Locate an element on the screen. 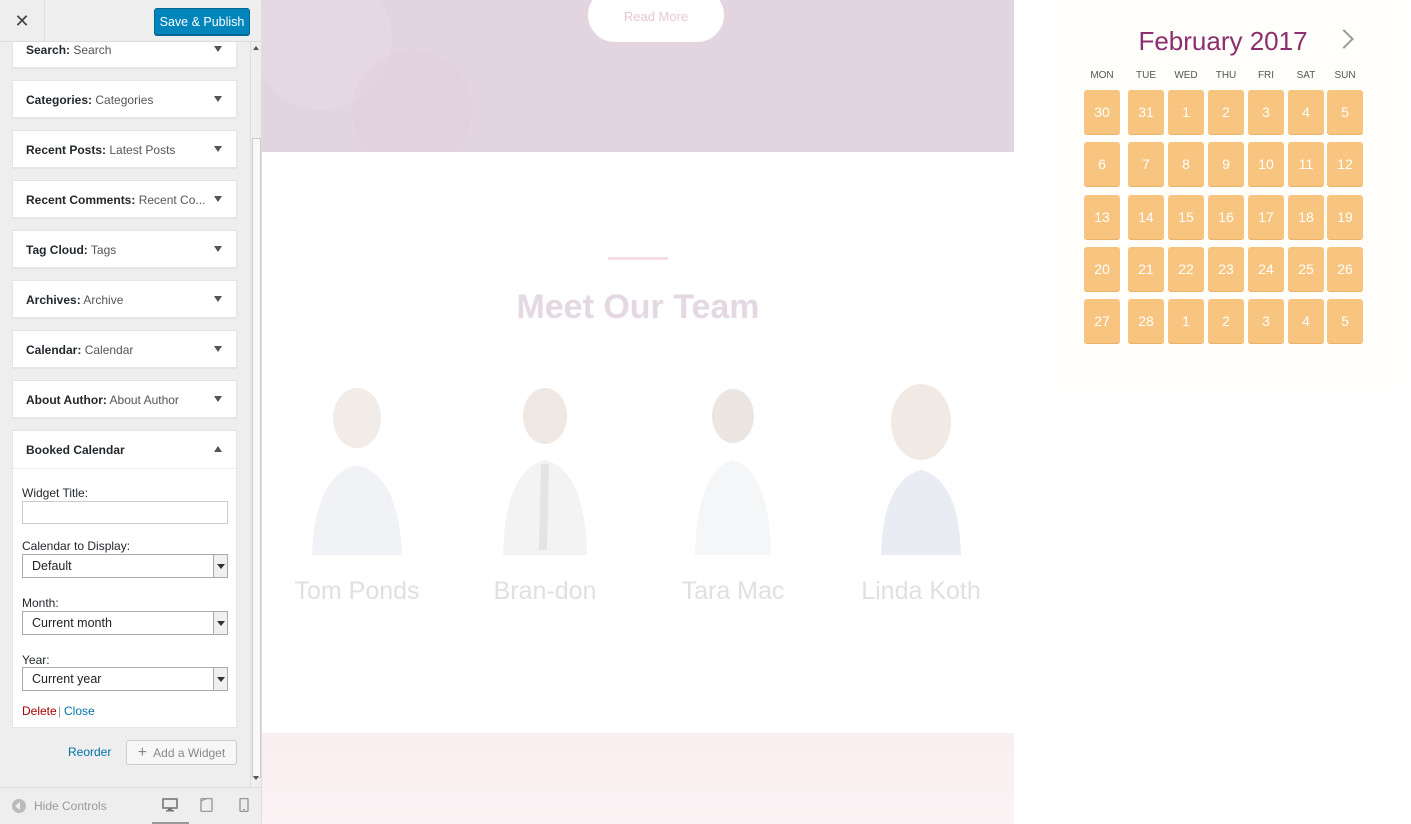 This screenshot has width=1411, height=824. calendar-day: 15 is located at coordinates (1186, 217).